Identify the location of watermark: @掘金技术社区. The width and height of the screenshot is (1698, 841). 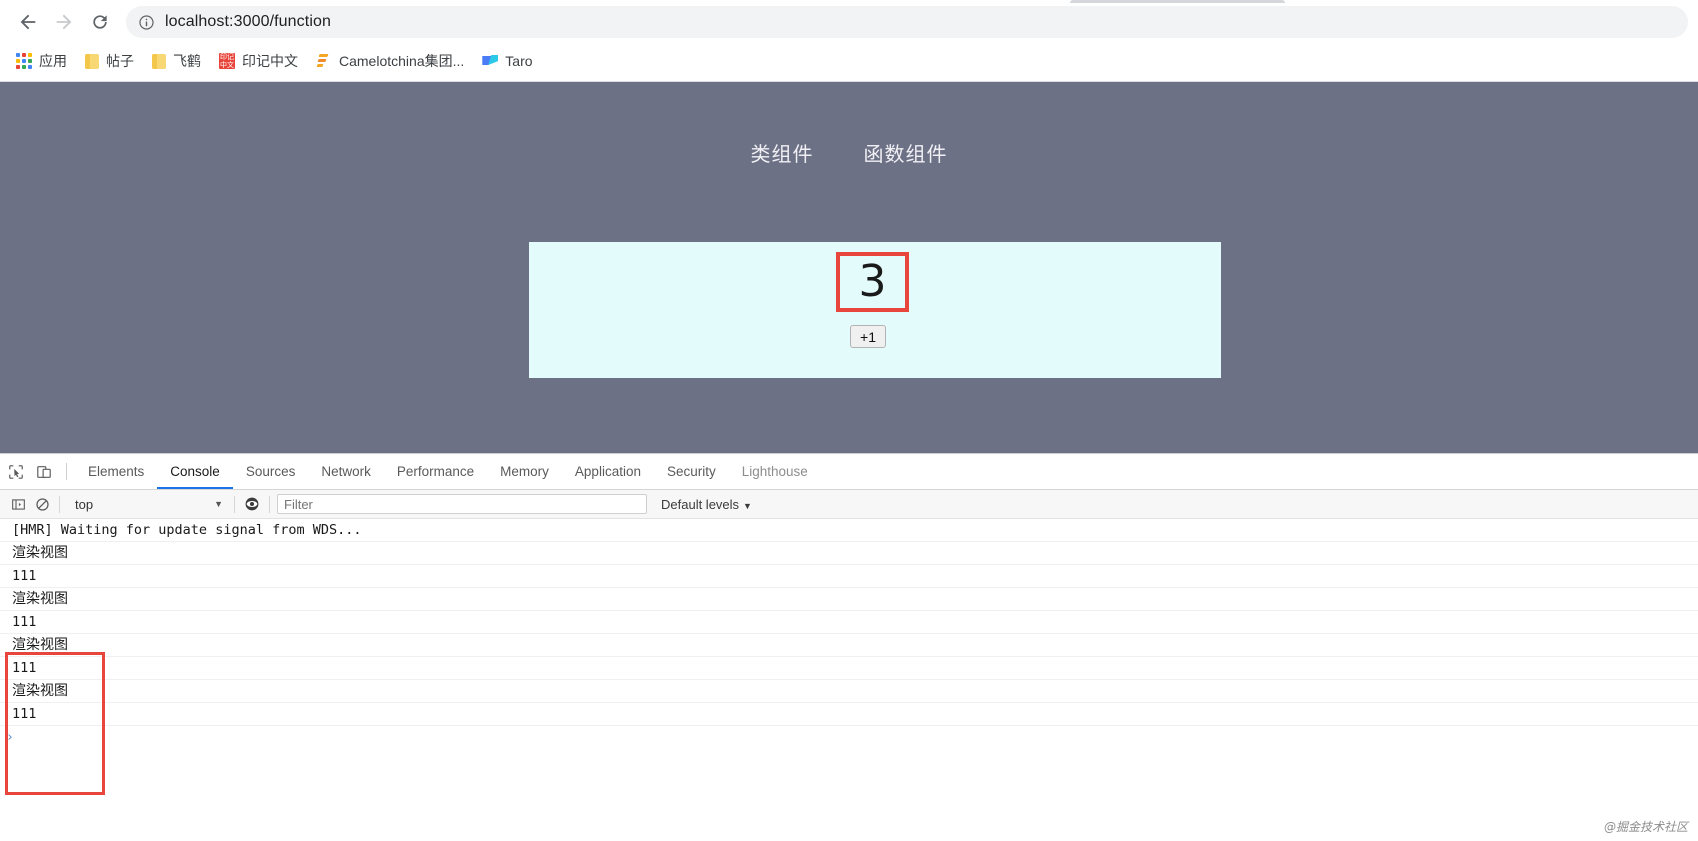
(1645, 827).